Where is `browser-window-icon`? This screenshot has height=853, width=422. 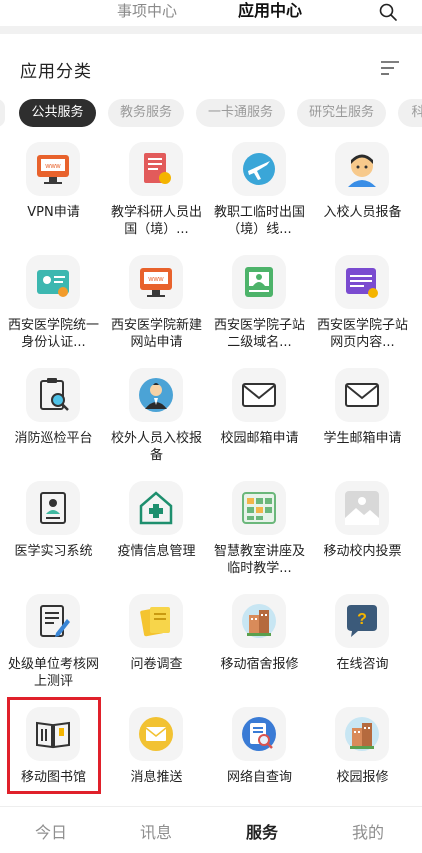
browser-window-icon is located at coordinates (362, 283).